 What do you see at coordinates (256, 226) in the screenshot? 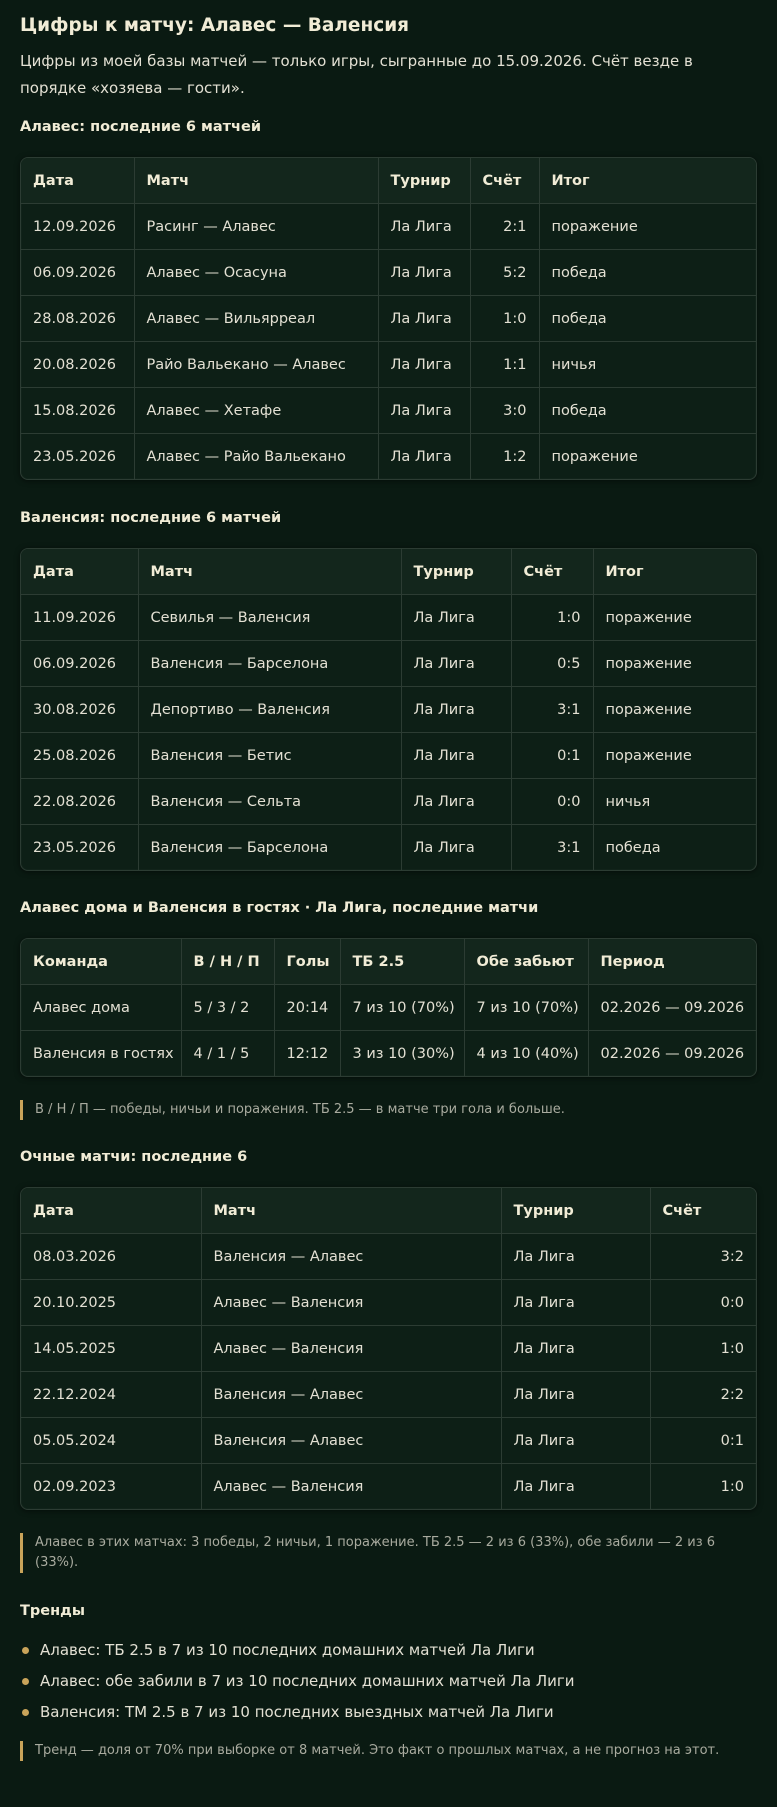
I see `cell-match: Расинг — Алавес` at bounding box center [256, 226].